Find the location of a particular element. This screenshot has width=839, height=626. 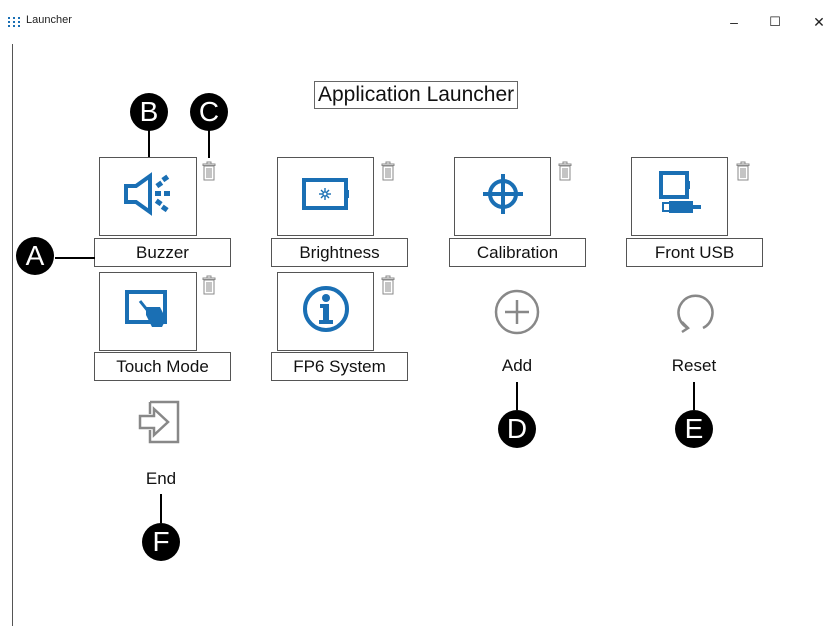

title-bar: Launcher – ☐ ✕ is located at coordinates (419, 22).